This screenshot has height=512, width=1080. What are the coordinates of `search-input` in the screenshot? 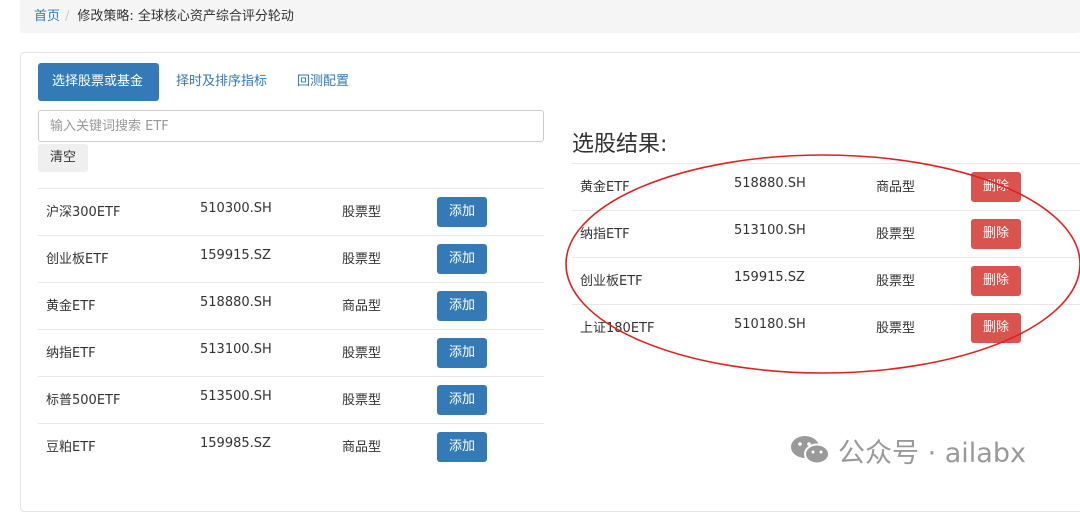 It's located at (291, 126).